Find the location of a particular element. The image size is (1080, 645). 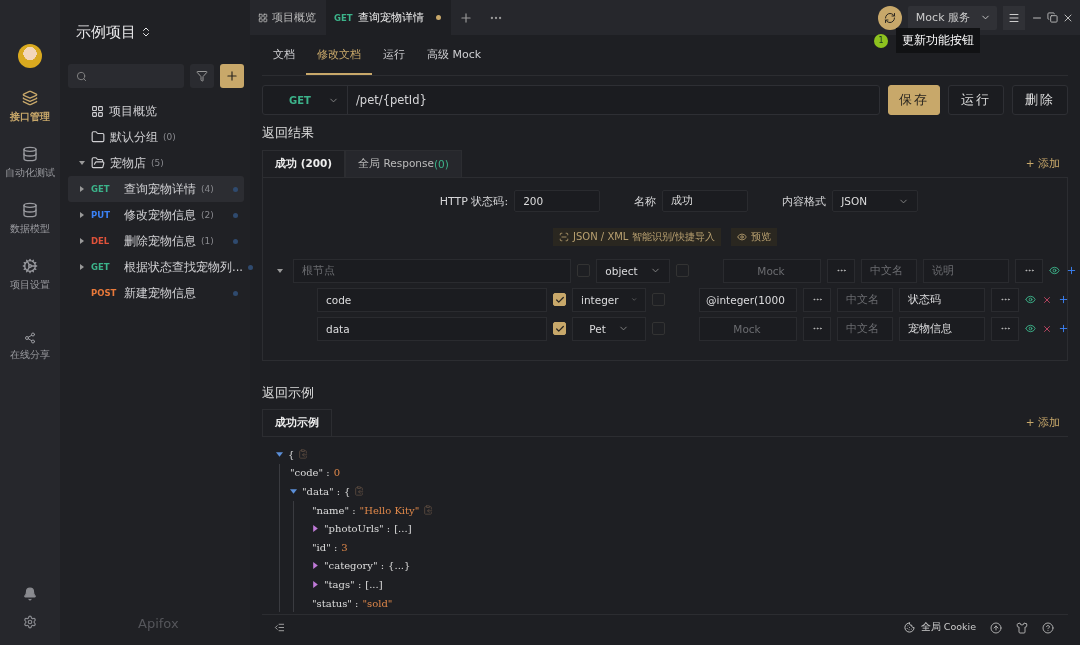

tooltip: 更新功能按钮 is located at coordinates (938, 40).